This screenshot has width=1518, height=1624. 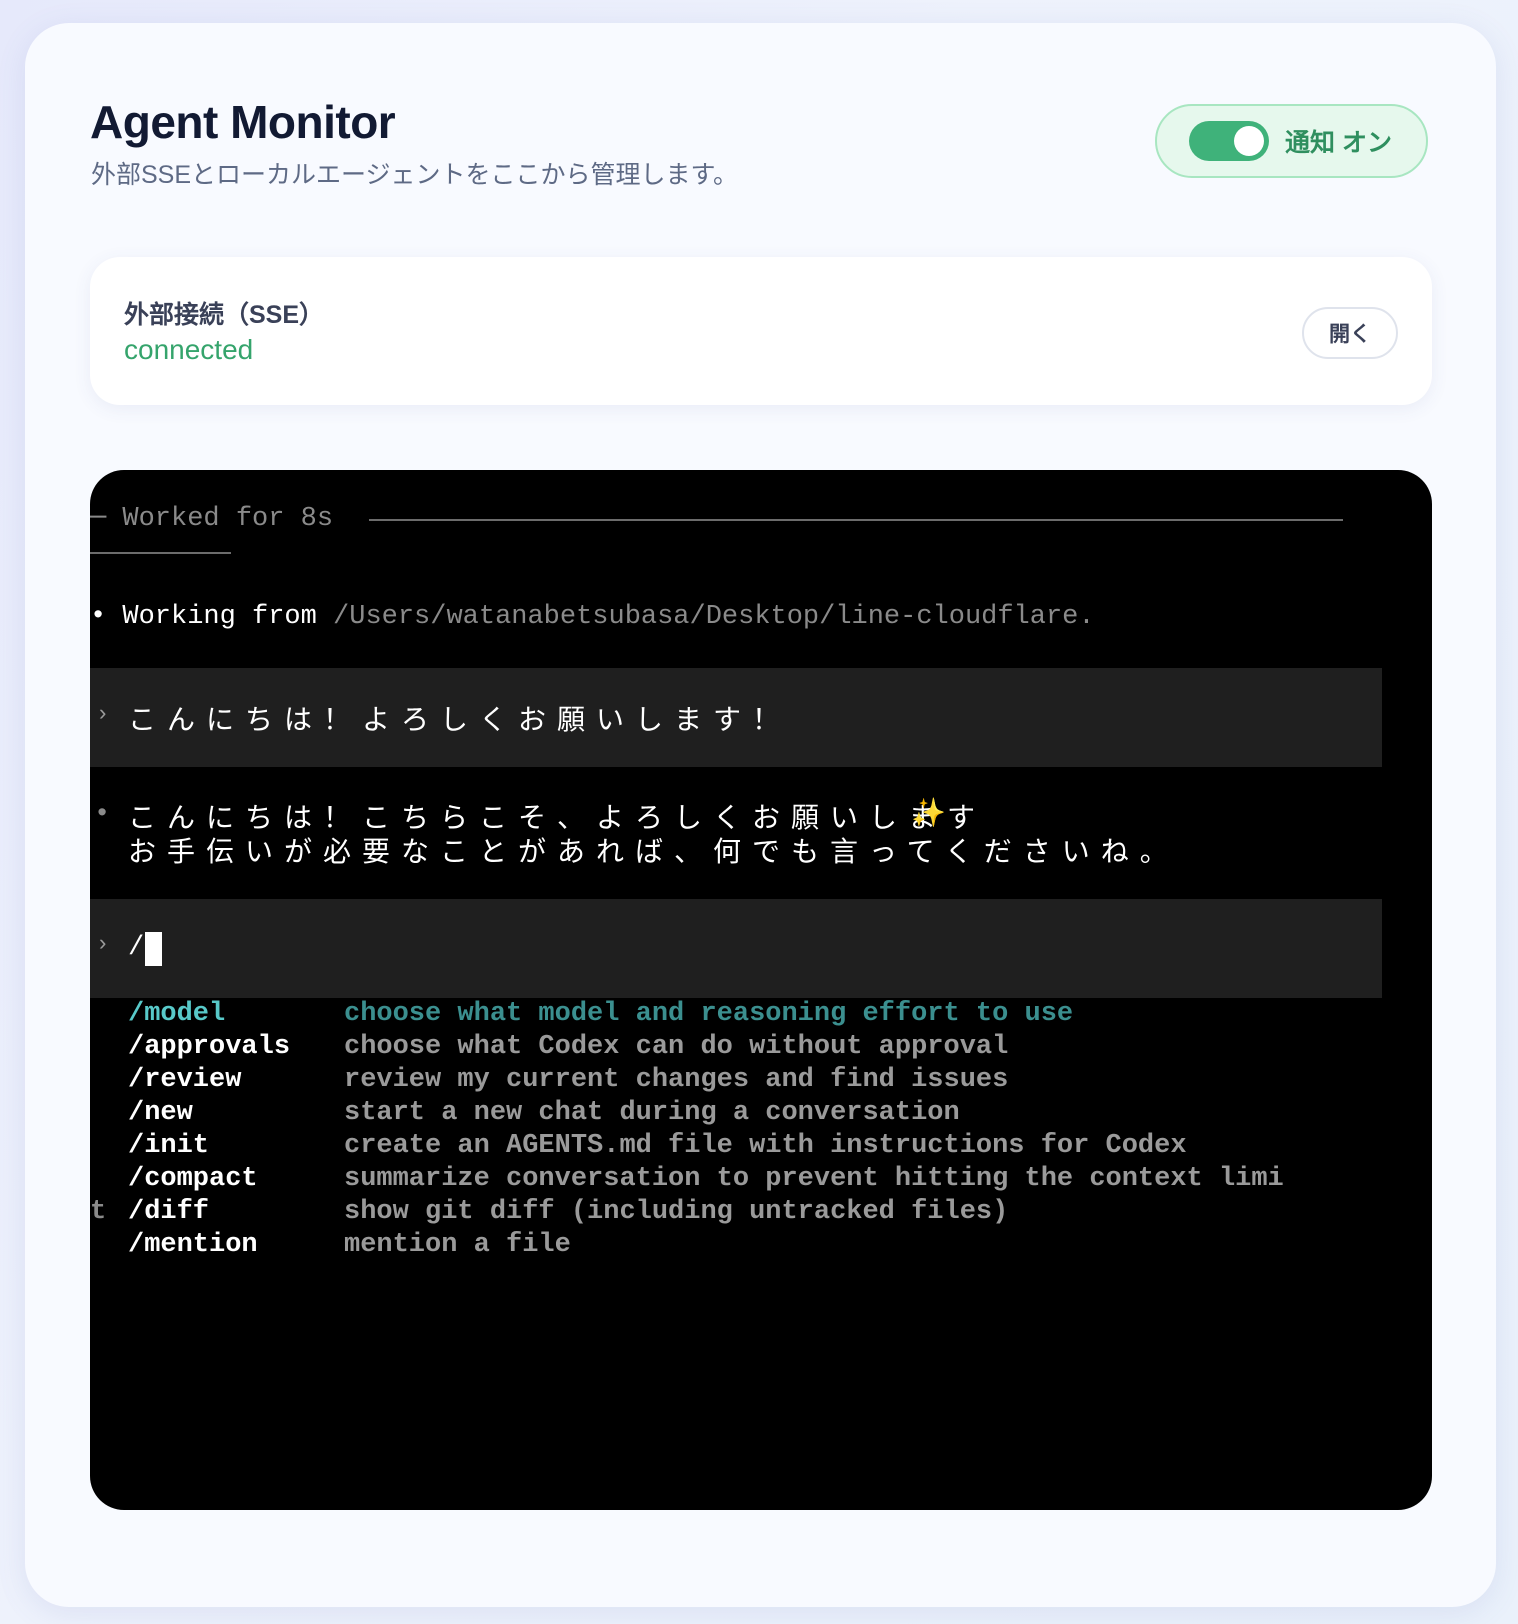 What do you see at coordinates (761, 331) in the screenshot?
I see `sse-connection-panel: 外部接続（SSE） connected 開く` at bounding box center [761, 331].